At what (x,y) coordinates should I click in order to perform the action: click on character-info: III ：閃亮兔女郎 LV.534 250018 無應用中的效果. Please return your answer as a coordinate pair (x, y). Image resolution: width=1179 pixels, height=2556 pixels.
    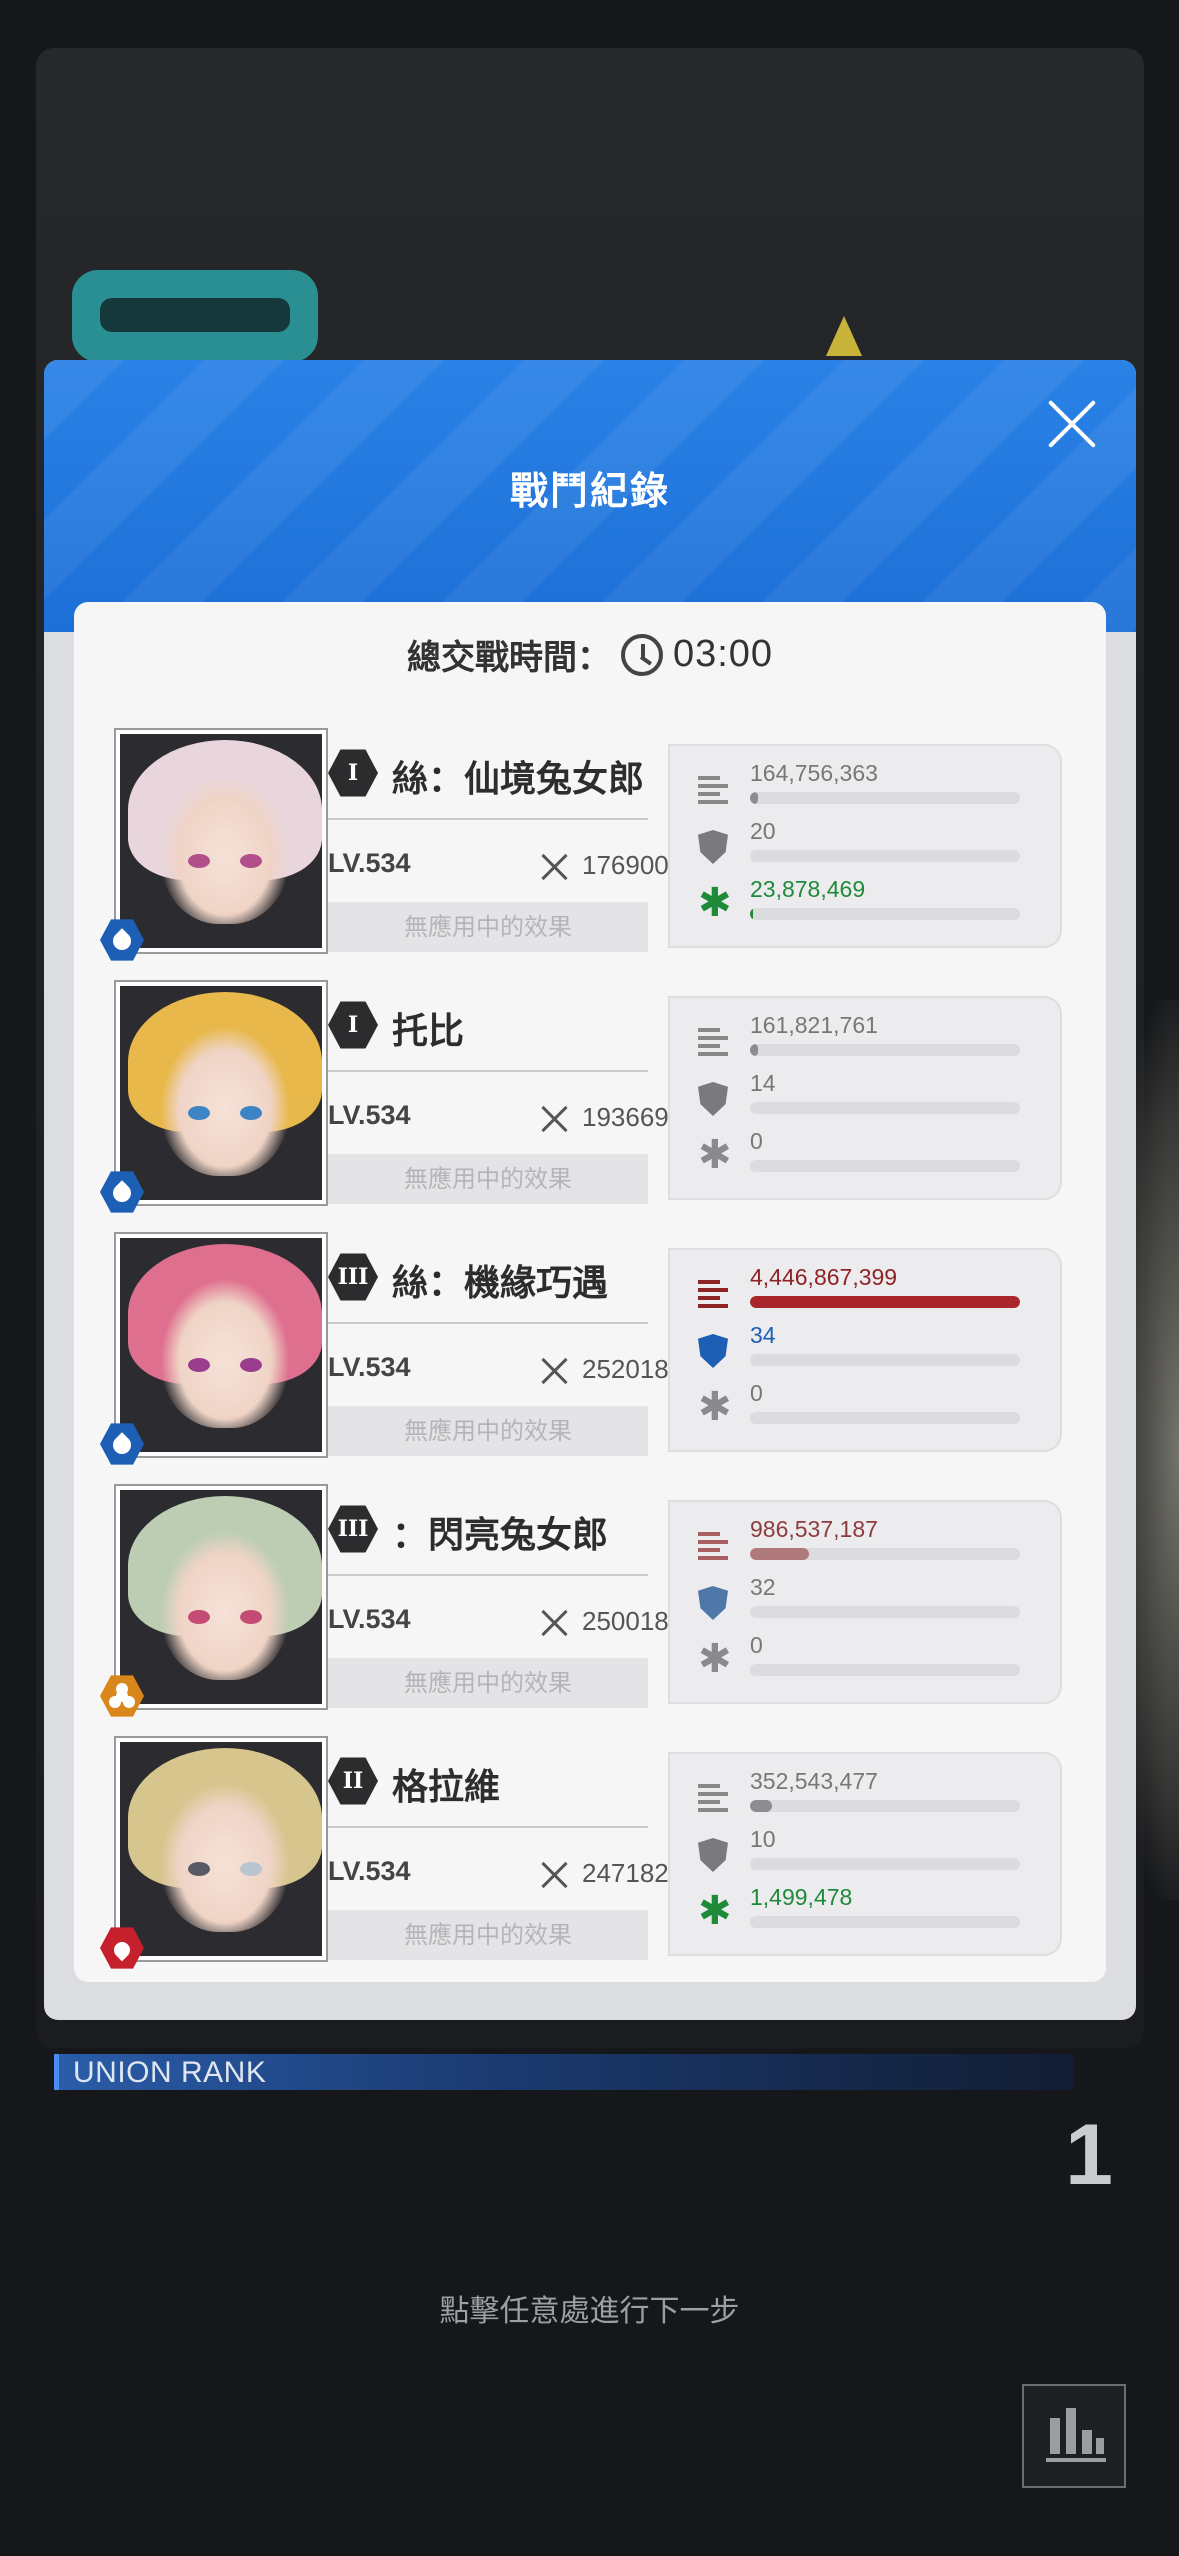
    Looking at the image, I should click on (498, 1606).